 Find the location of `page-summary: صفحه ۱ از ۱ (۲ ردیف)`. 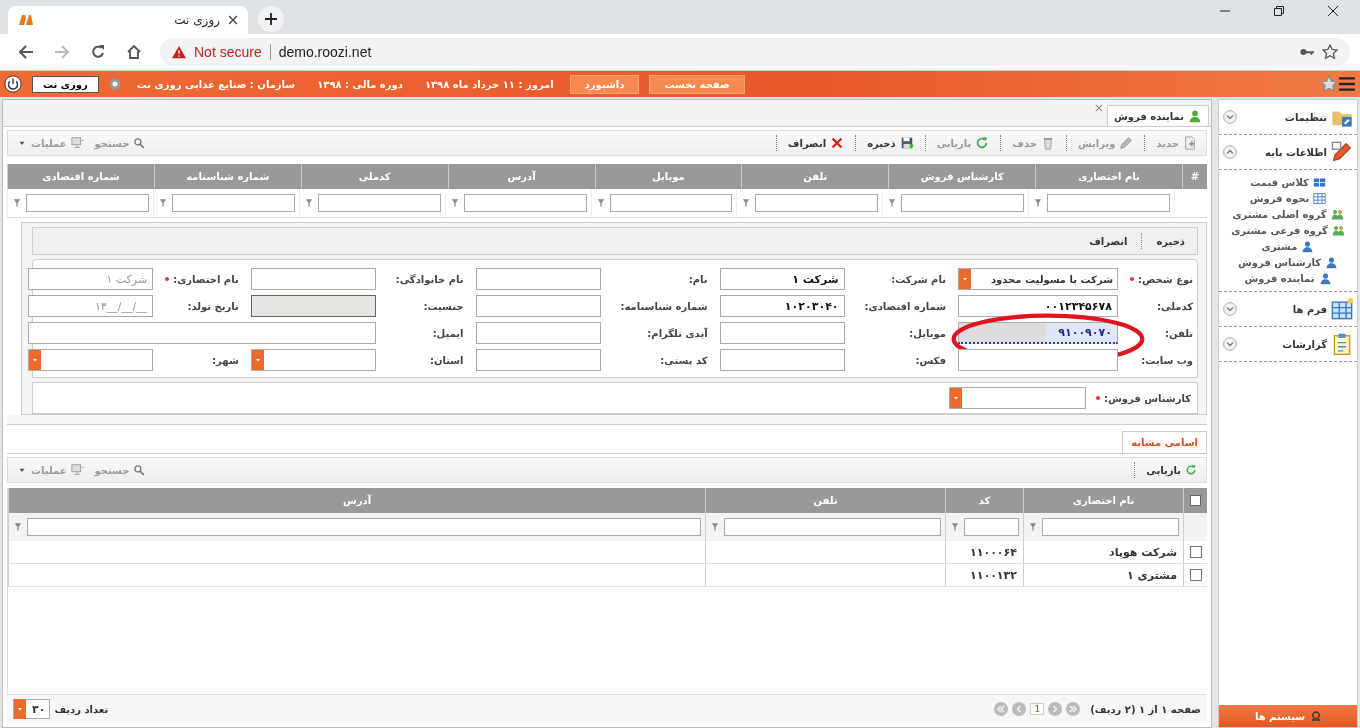

page-summary: صفحه ۱ از ۱ (۲ ردیف) is located at coordinates (1145, 709).